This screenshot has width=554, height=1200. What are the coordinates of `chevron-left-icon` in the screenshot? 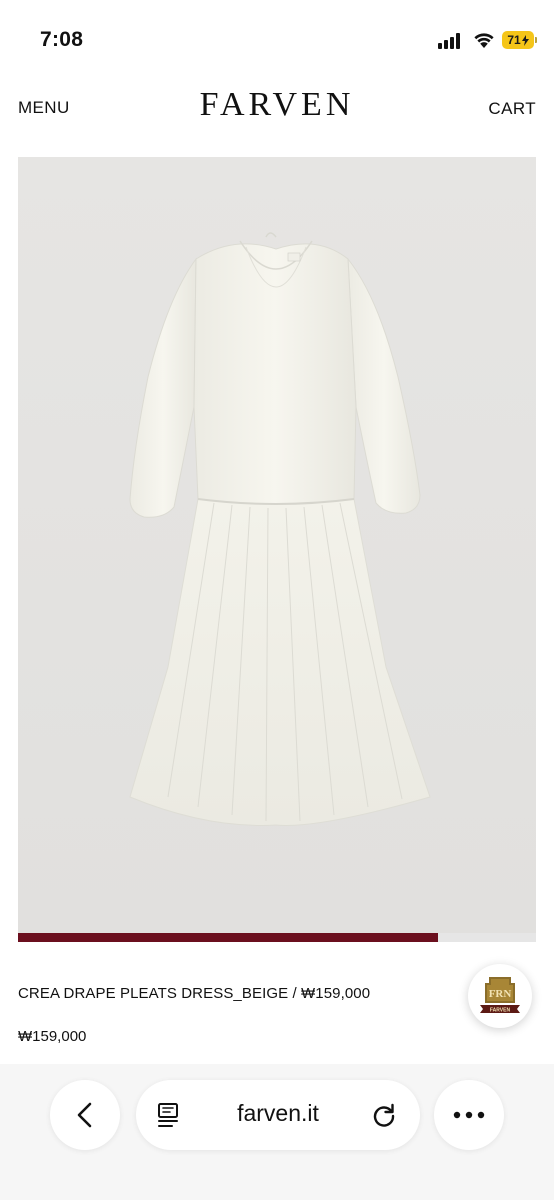 It's located at (84, 1115).